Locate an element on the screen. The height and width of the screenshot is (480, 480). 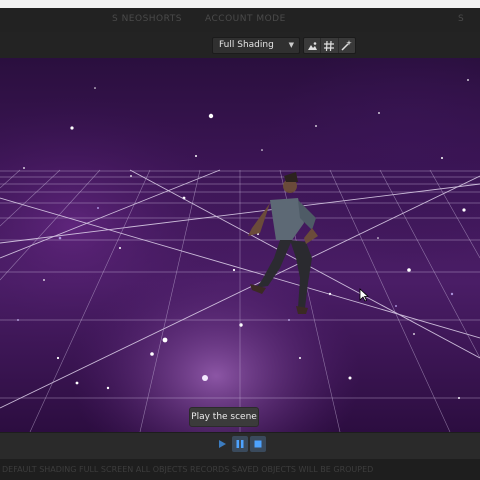
play-button is located at coordinates (222, 444).